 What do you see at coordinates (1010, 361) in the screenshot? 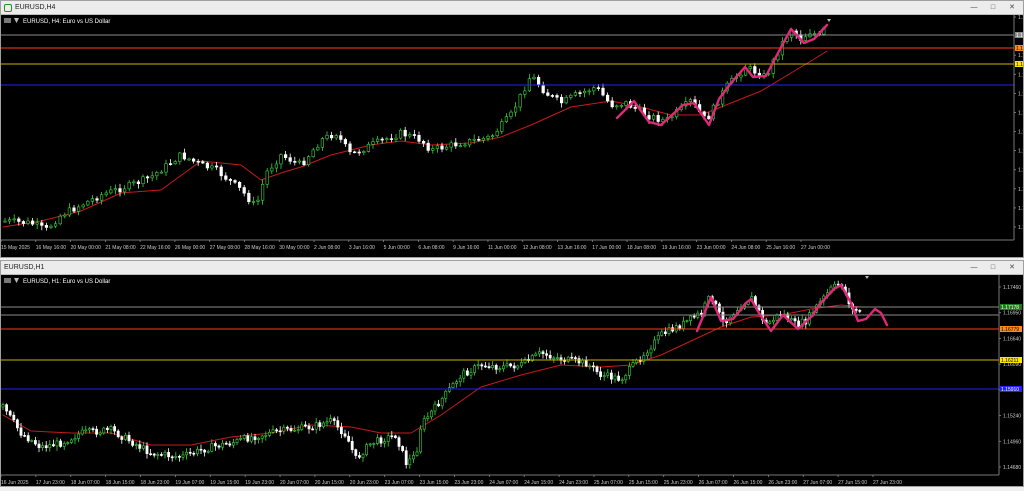
I see `price-tag-label: 1.16211` at bounding box center [1010, 361].